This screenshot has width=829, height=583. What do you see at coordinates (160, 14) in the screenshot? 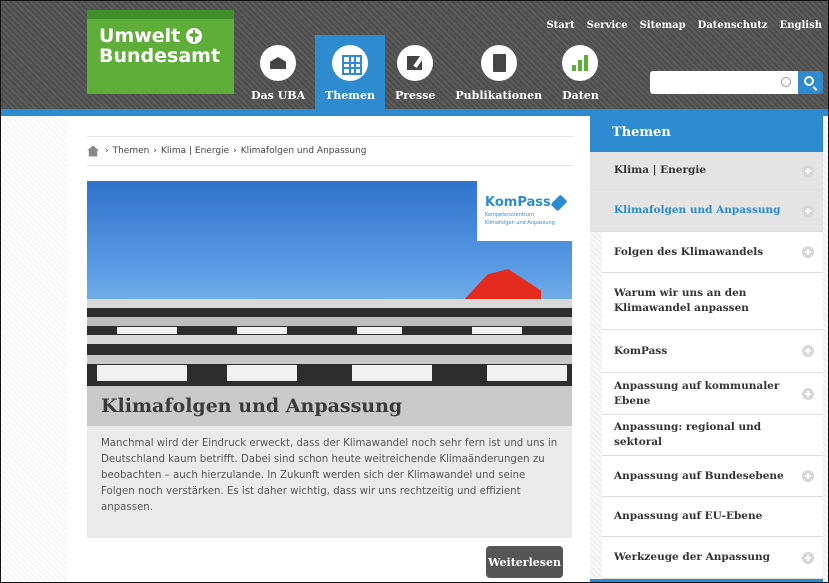
I see `logo-top-band` at bounding box center [160, 14].